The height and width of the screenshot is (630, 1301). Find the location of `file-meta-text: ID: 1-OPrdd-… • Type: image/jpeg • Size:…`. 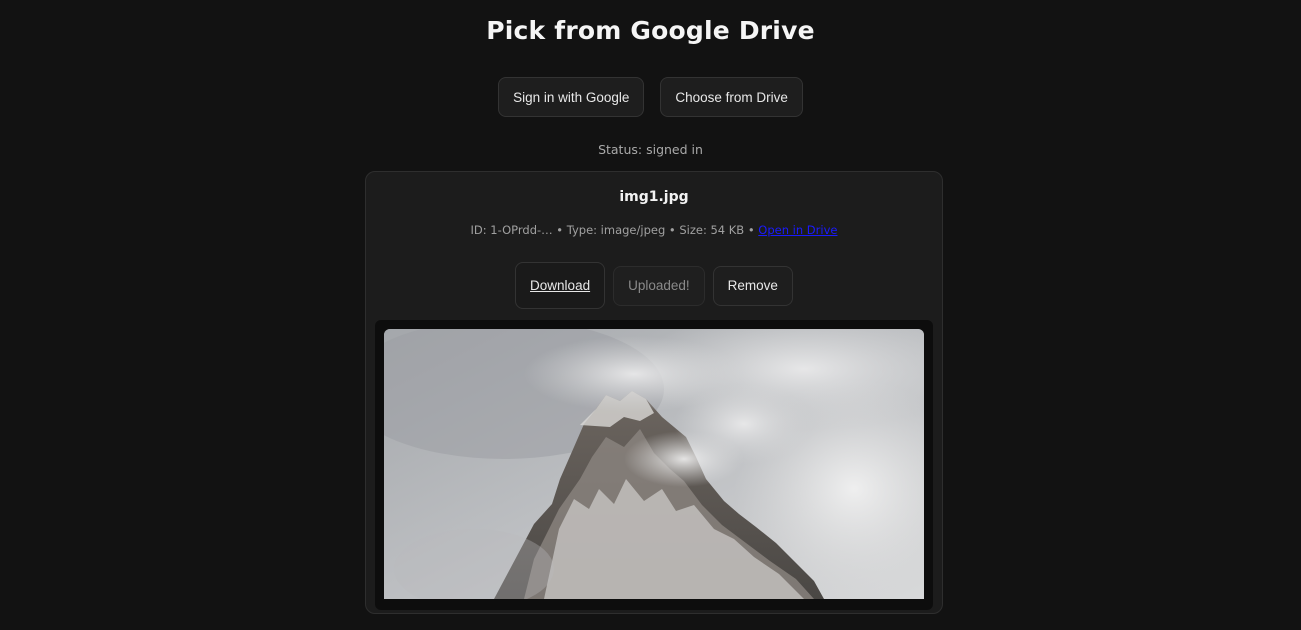

file-meta-text: ID: 1-OPrdd-… • Type: image/jpeg • Size:… is located at coordinates (614, 230).